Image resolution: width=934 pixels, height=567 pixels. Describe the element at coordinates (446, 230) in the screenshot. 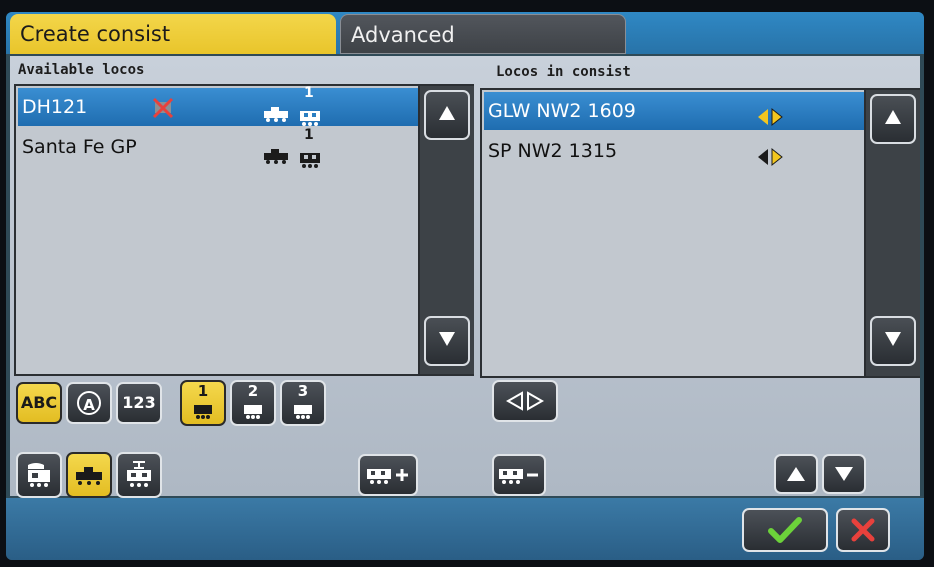

I see `available-scrollbar` at that location.